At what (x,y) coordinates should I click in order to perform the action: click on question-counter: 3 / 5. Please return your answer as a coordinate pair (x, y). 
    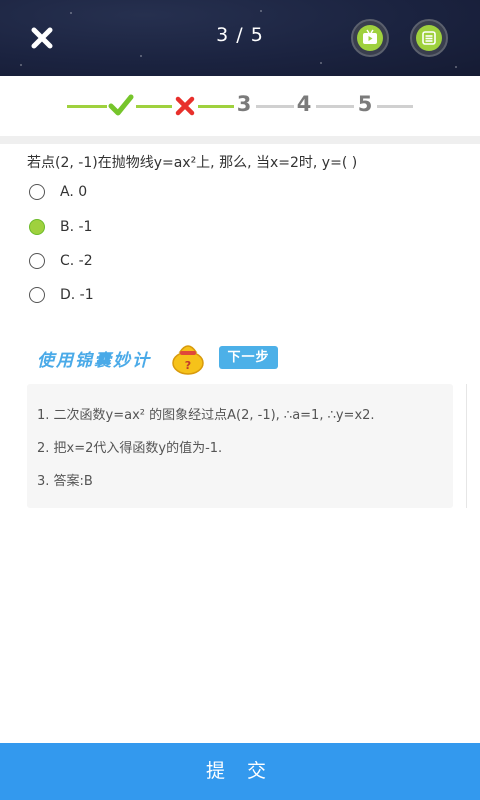
    Looking at the image, I should click on (240, 35).